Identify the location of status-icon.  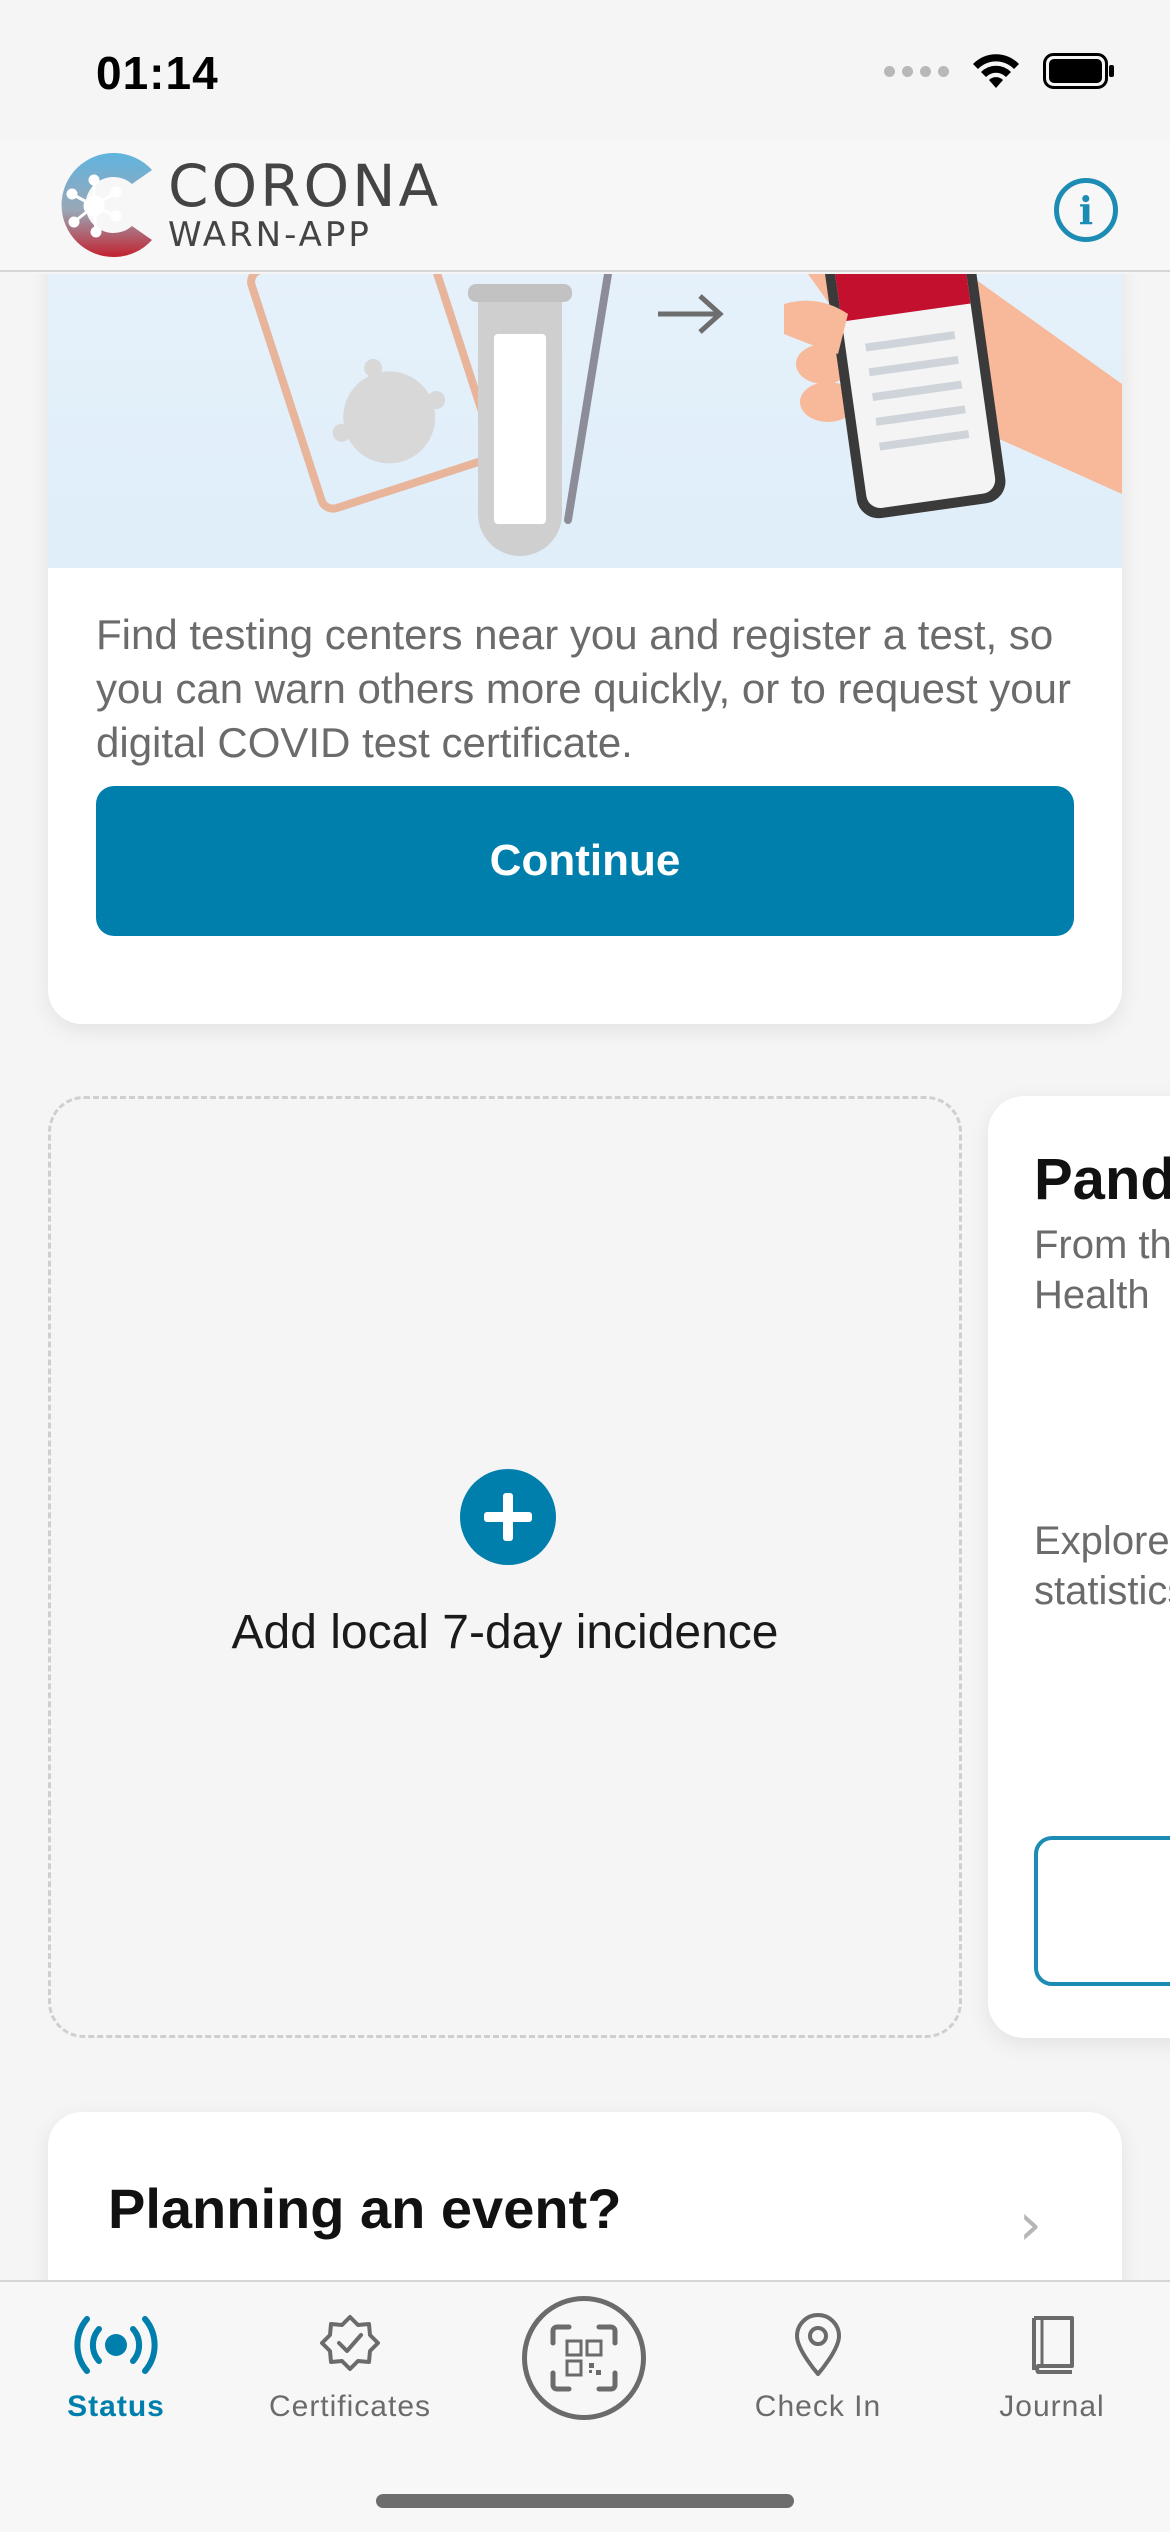
(116, 2345).